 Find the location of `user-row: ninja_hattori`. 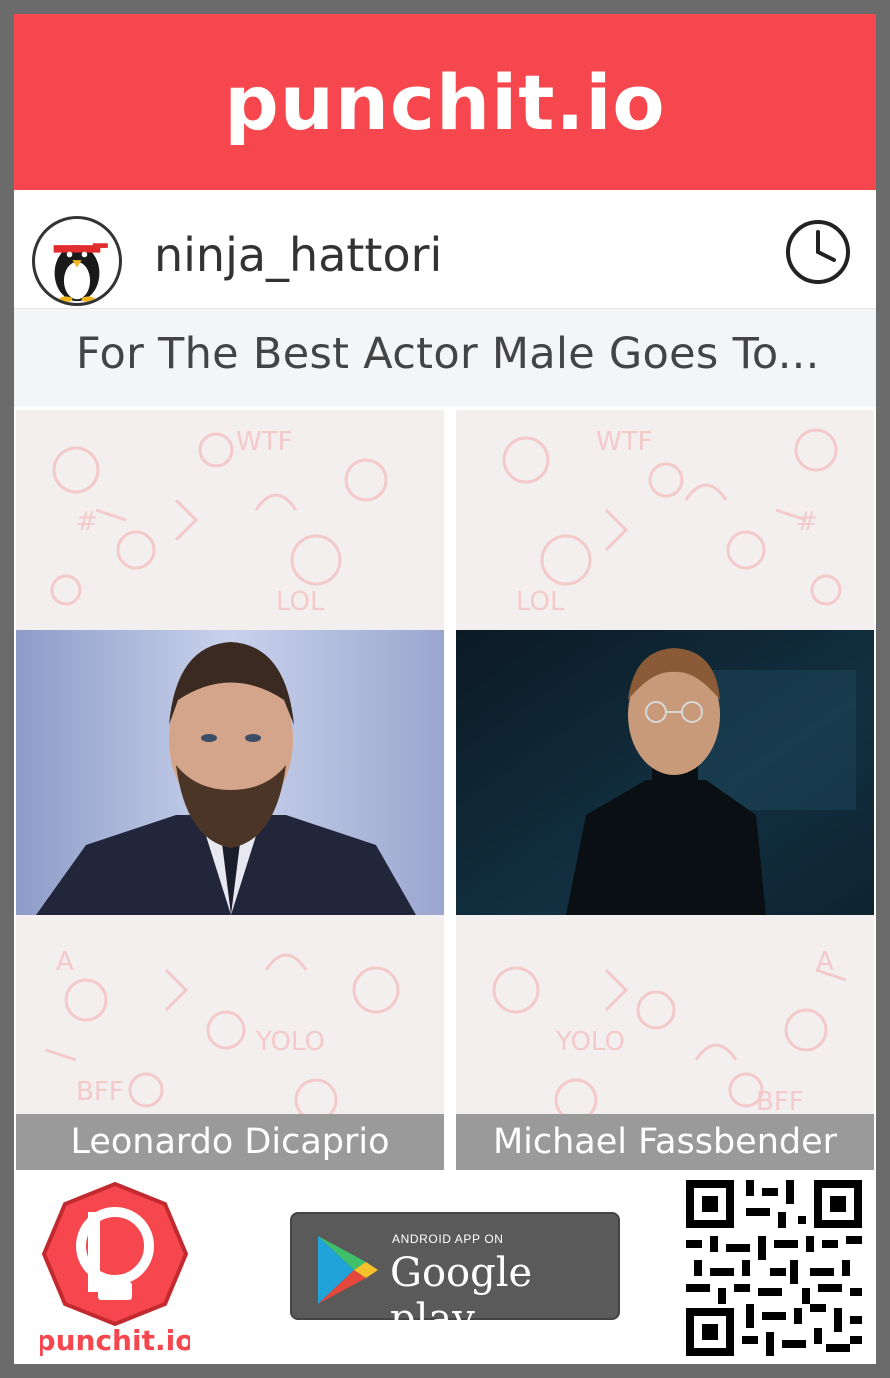

user-row: ninja_hattori is located at coordinates (445, 249).